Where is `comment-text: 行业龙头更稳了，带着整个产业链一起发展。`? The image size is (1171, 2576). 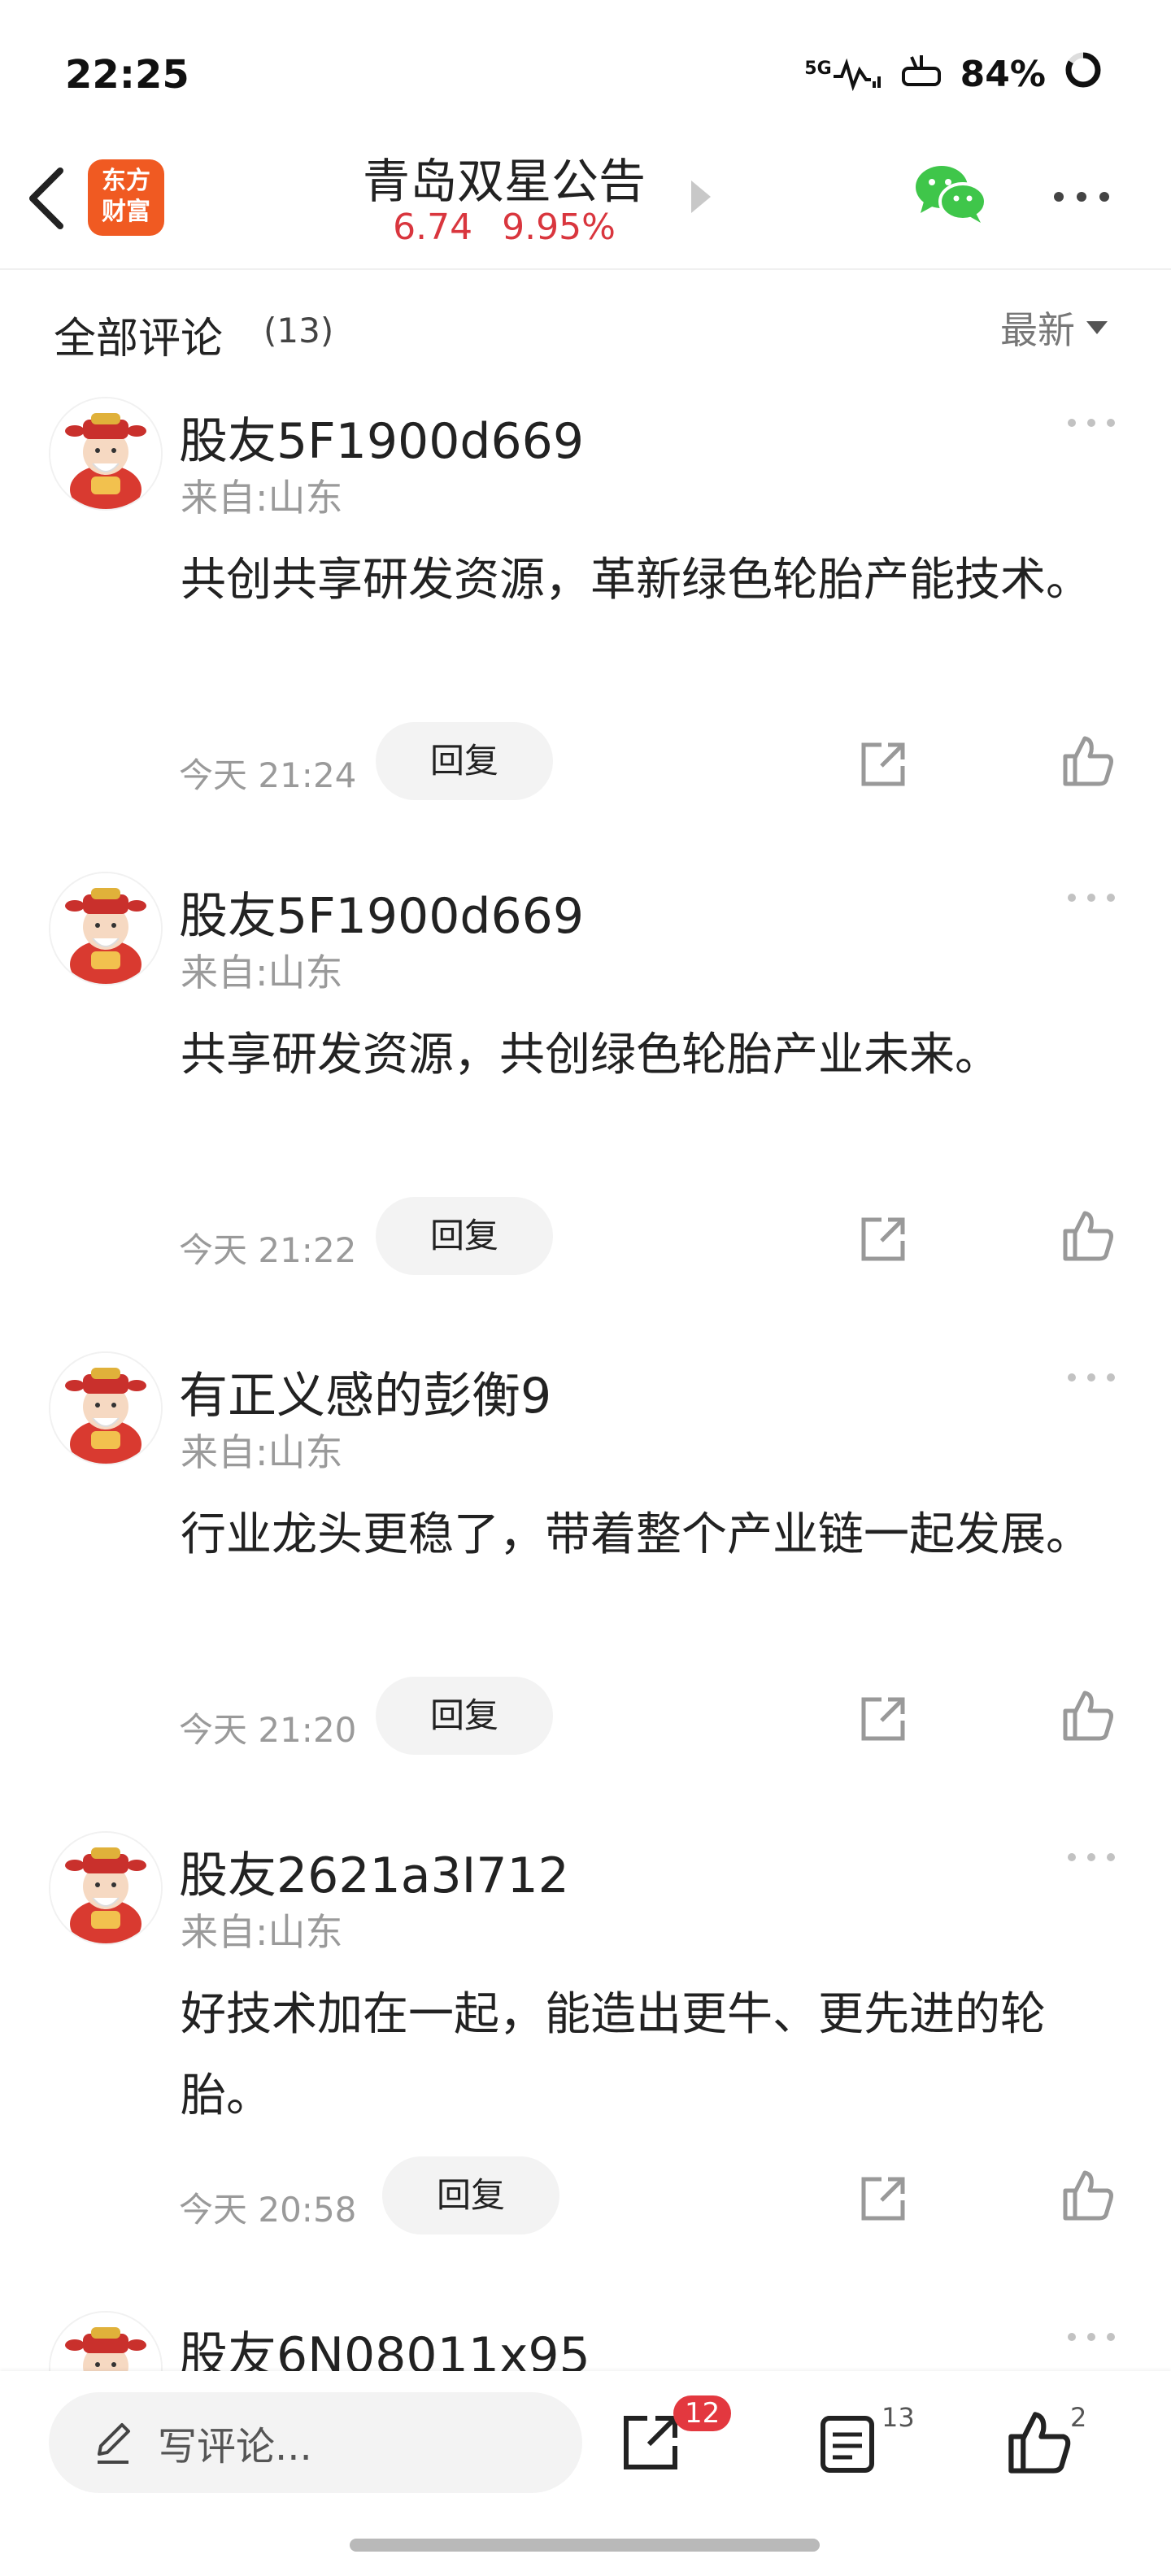 comment-text: 行业龙头更稳了，带着整个产业链一起发展。 is located at coordinates (648, 1536).